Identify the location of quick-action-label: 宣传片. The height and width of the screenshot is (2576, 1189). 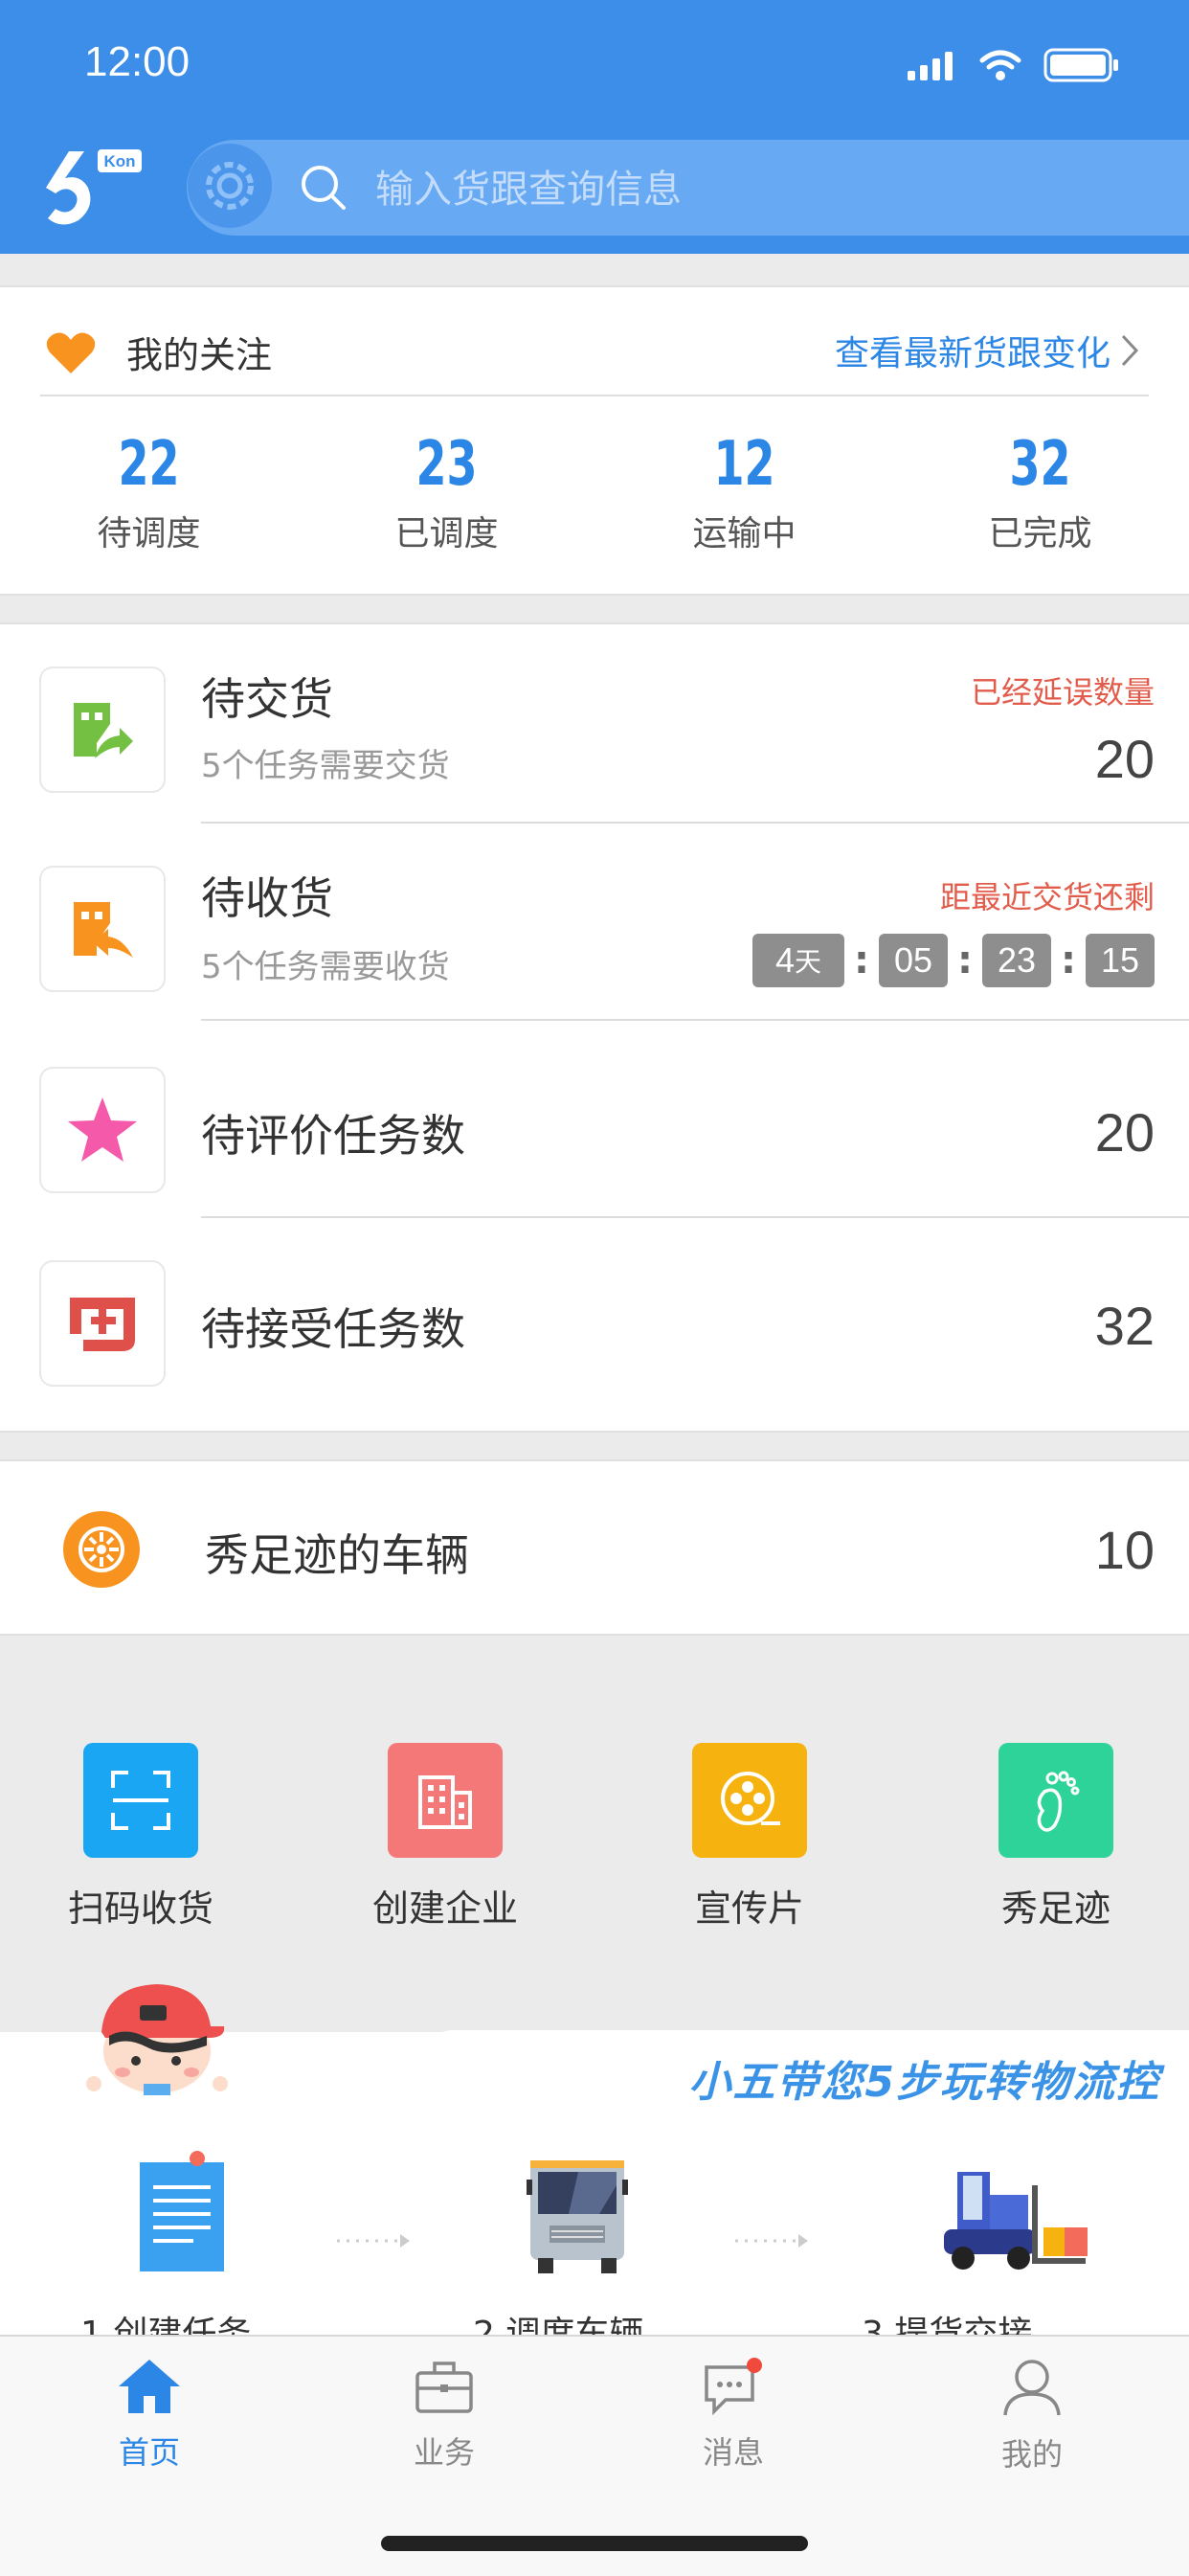
(749, 1908).